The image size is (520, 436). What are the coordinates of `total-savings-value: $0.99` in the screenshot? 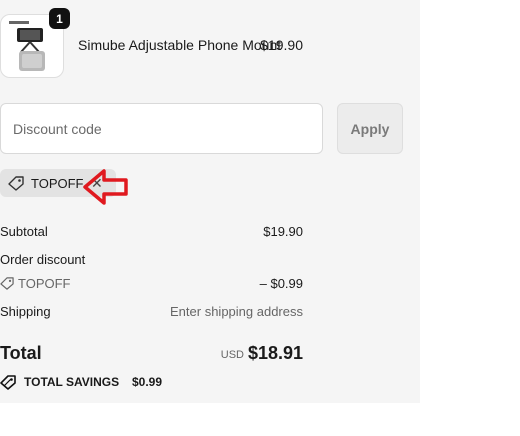 It's located at (147, 382).